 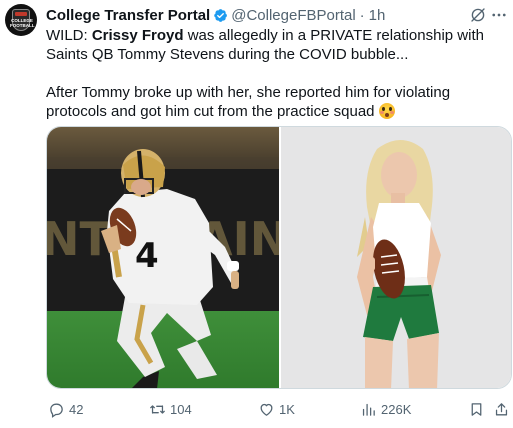 What do you see at coordinates (221, 15) in the screenshot?
I see `verified-badge-icon` at bounding box center [221, 15].